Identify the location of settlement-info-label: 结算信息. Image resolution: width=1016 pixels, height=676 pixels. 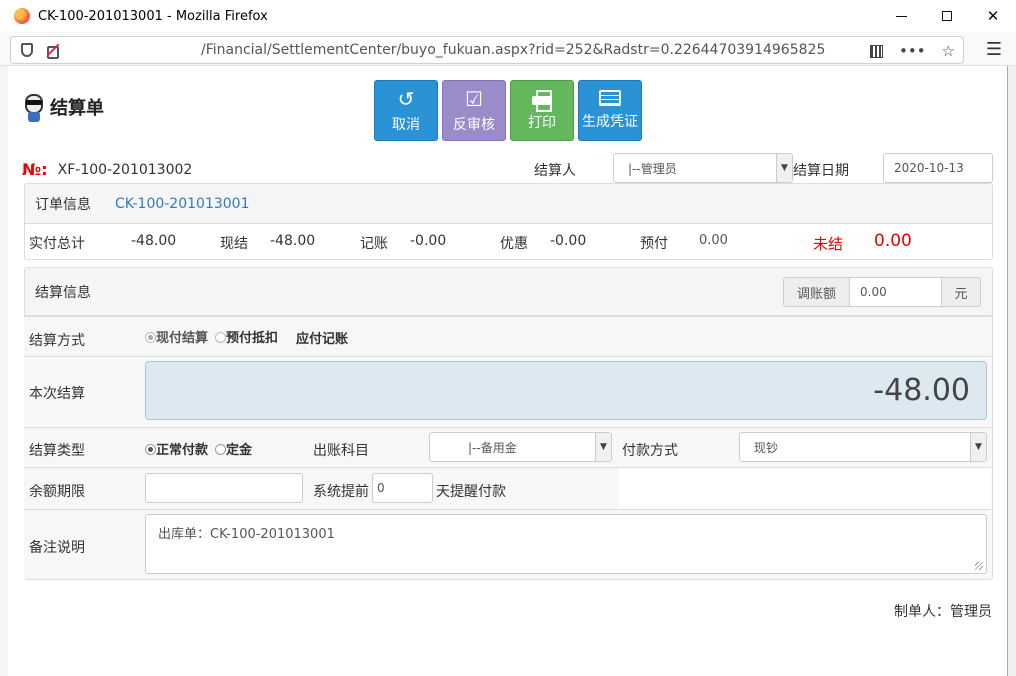
(63, 292).